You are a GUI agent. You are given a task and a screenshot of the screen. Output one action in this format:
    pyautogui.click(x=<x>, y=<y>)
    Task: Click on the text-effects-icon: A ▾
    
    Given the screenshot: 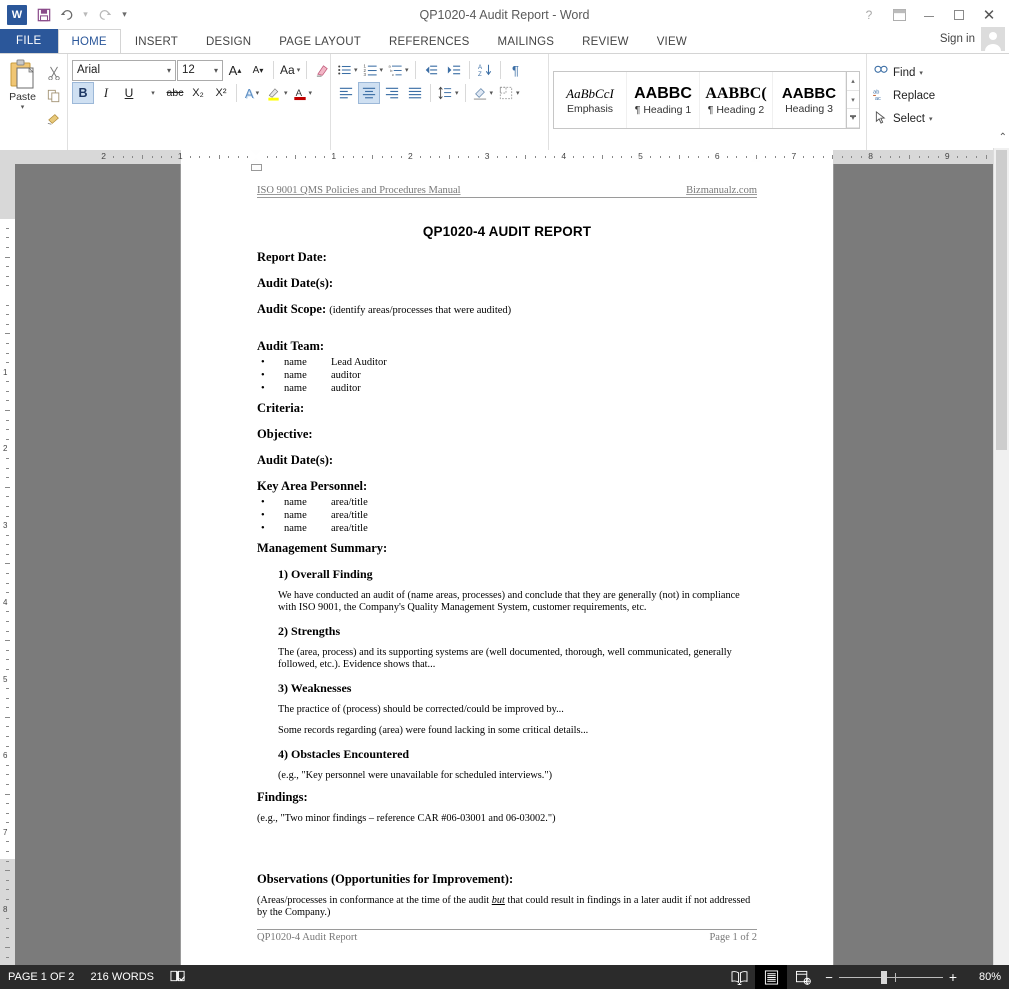 What is the action you would take?
    pyautogui.click(x=252, y=93)
    